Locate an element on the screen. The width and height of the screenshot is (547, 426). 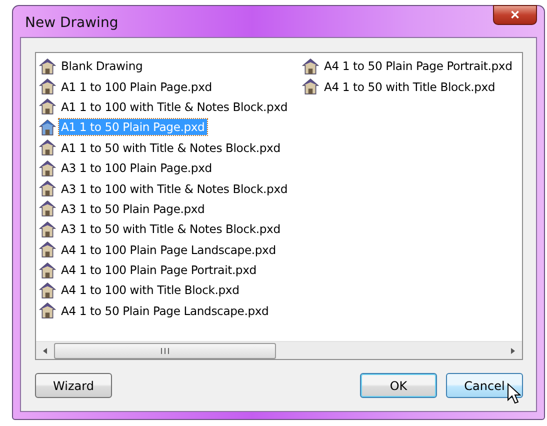
file-item: A1 1 to 100 with Title & Notes Block.pxd is located at coordinates (174, 106).